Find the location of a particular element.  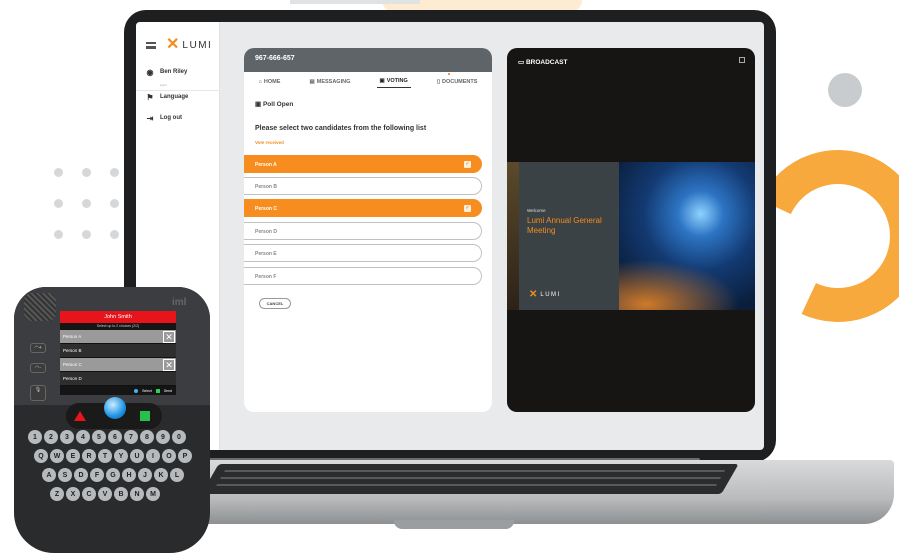

key-f: F is located at coordinates (97, 475).